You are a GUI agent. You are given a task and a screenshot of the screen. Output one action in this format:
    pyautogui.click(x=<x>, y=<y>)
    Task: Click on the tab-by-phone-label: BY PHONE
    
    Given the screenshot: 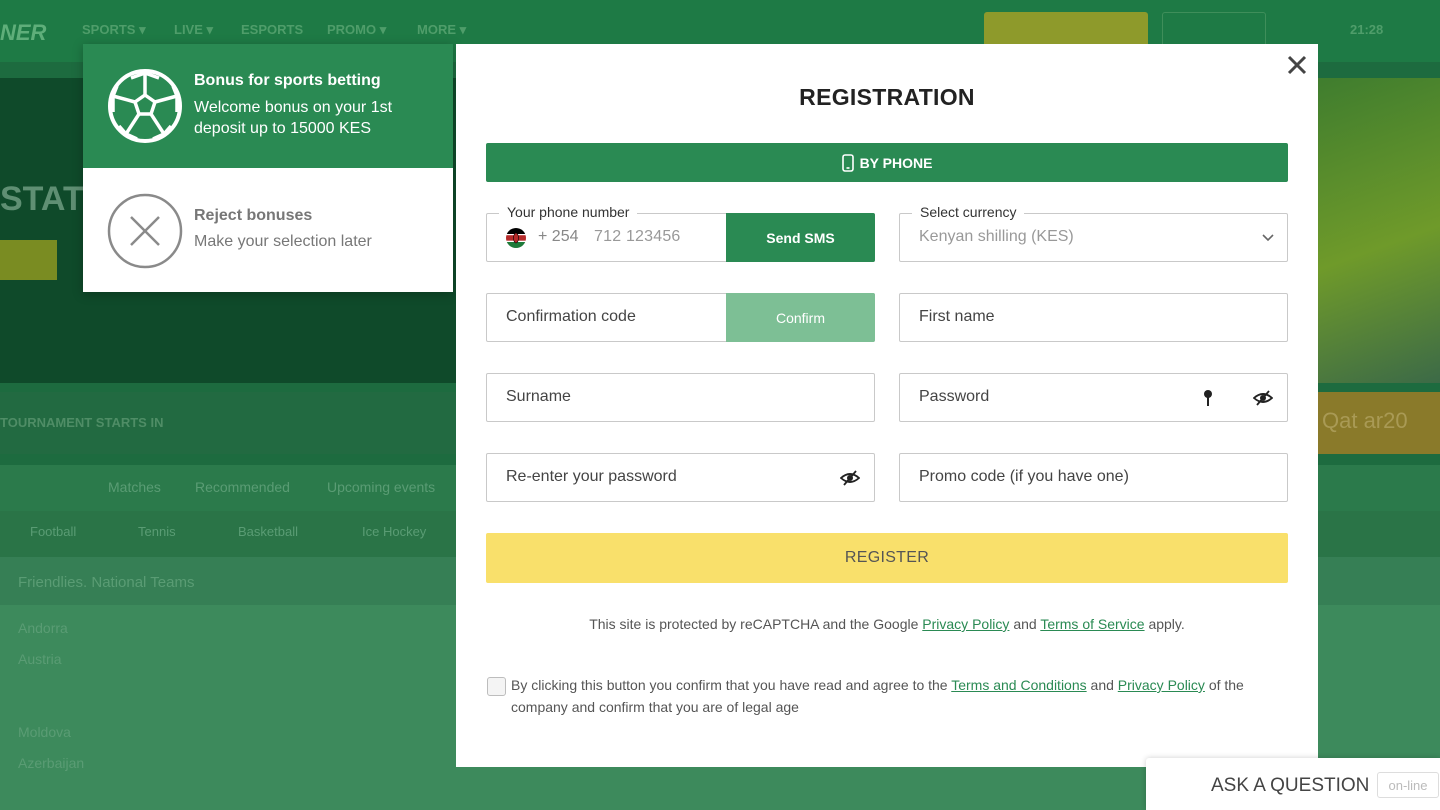 What is the action you would take?
    pyautogui.click(x=896, y=162)
    